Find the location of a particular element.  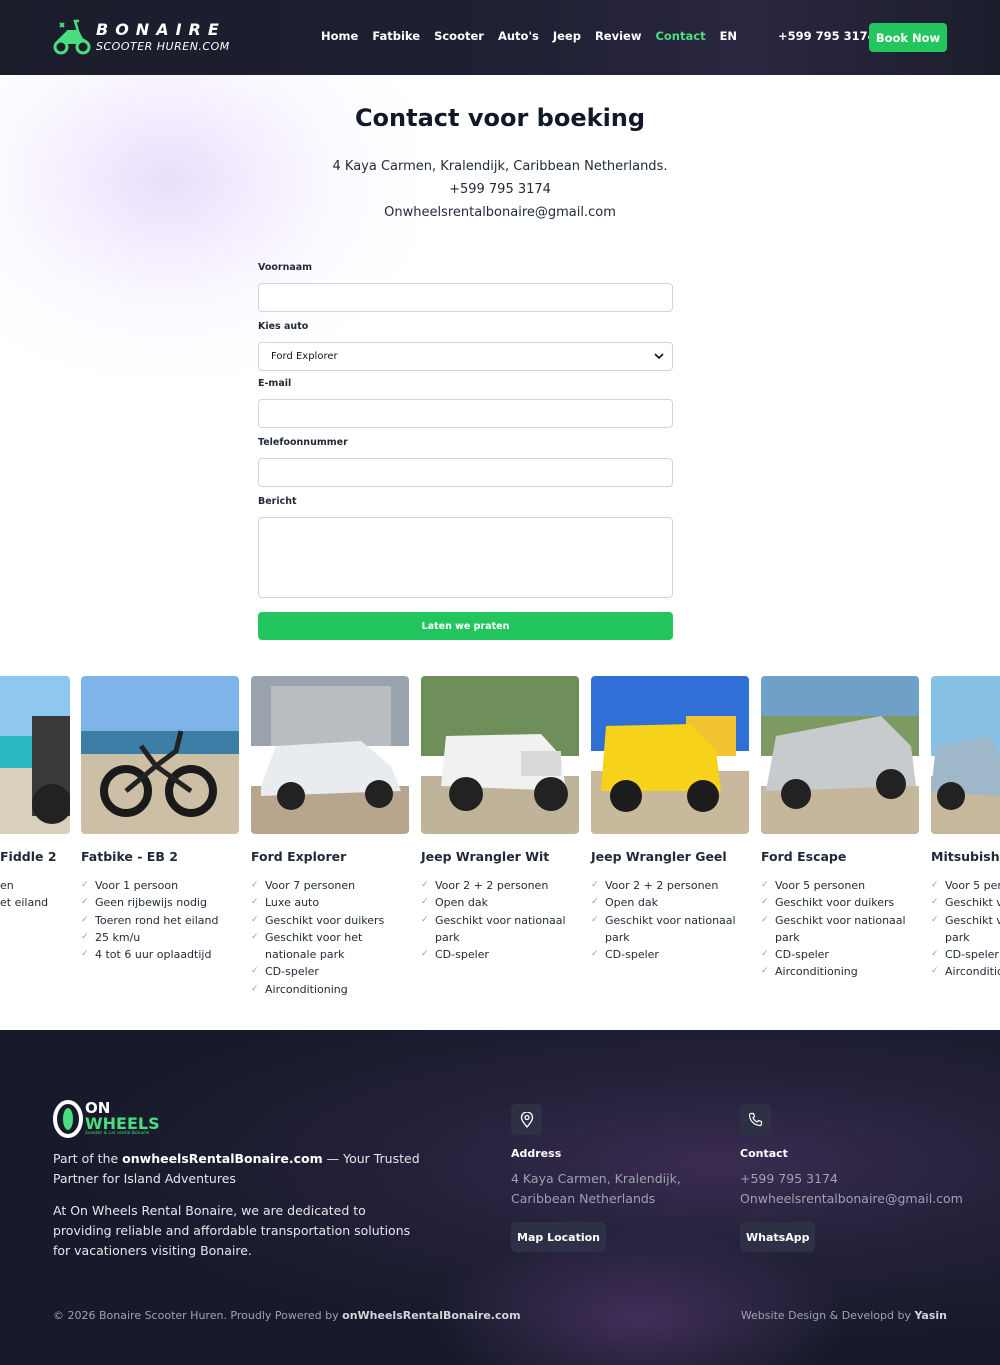

feature-item: ✓ Toeren rond het eiland is located at coordinates (160, 920).